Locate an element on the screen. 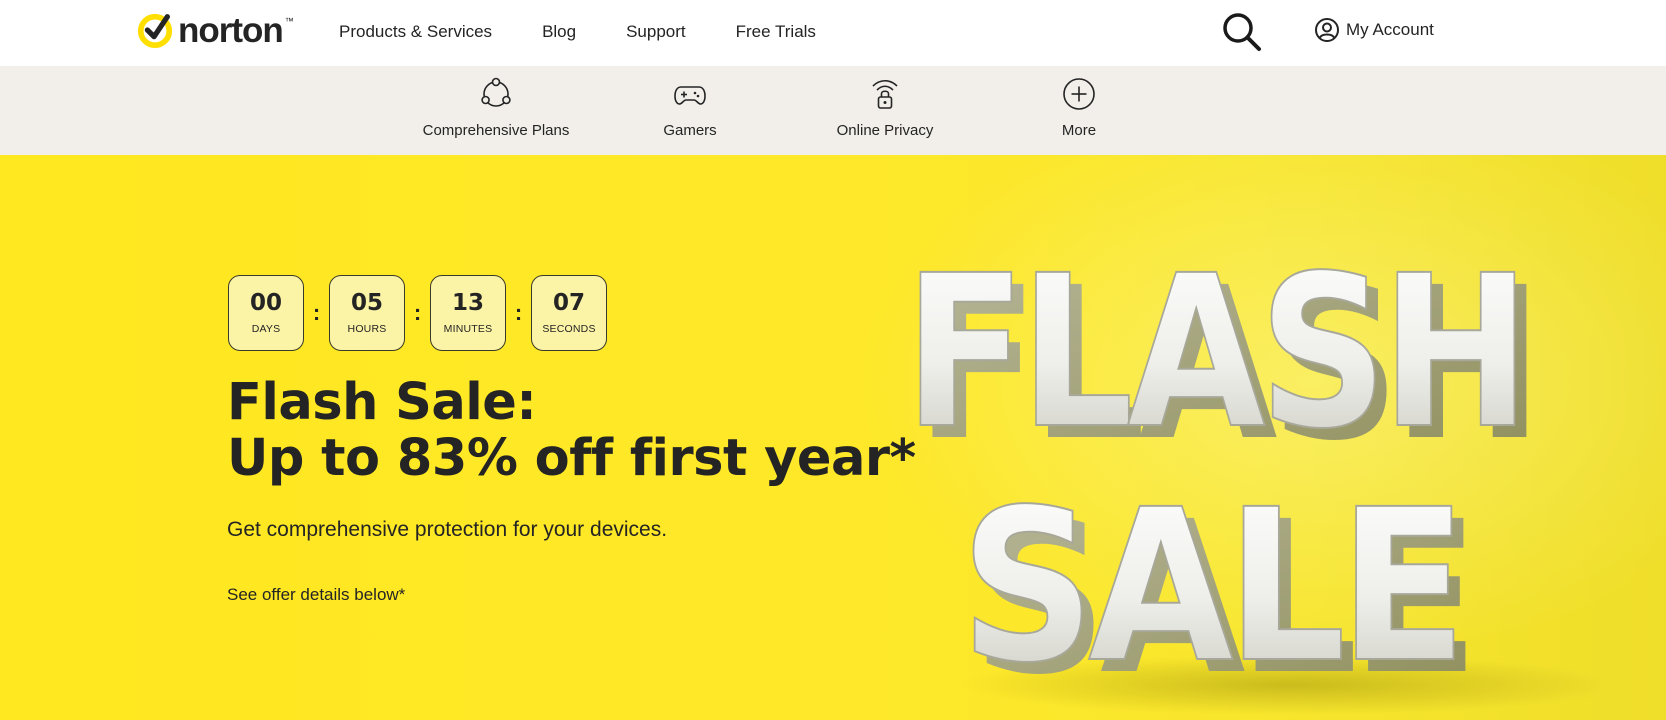 The image size is (1666, 720). search-button is located at coordinates (1242, 32).